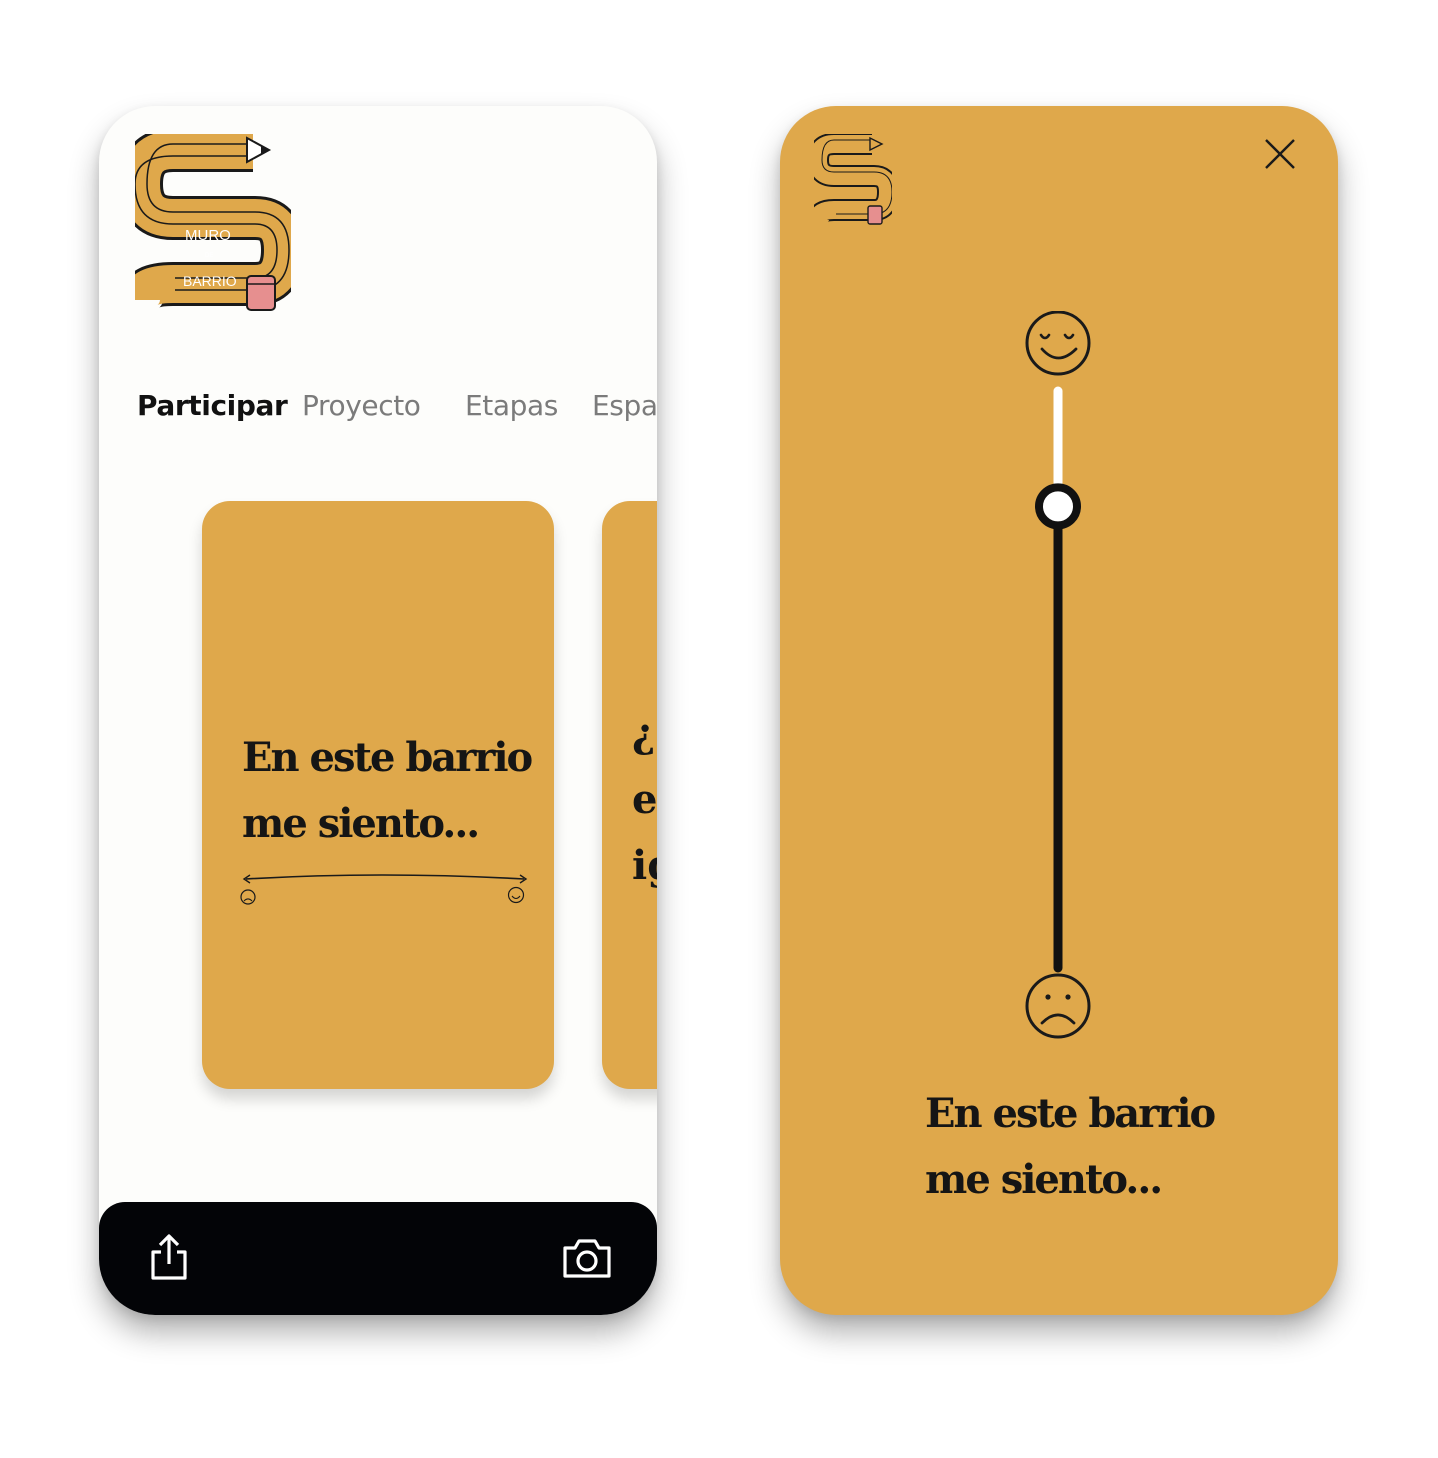 Image resolution: width=1438 pixels, height=1458 pixels. Describe the element at coordinates (209, 256) in the screenshot. I see `logo-text-mid: DE` at that location.